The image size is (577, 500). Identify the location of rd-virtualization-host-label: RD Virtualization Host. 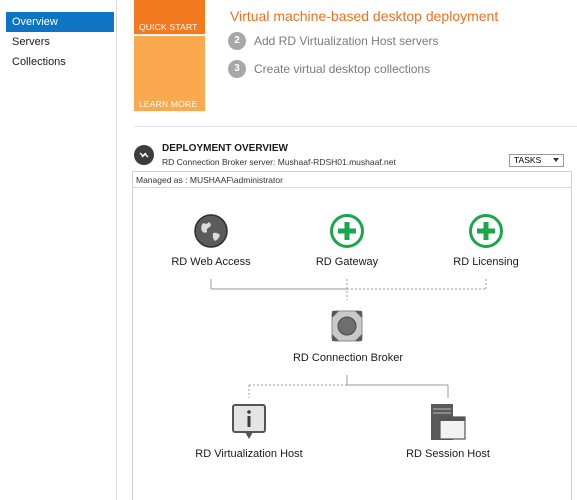
(249, 454).